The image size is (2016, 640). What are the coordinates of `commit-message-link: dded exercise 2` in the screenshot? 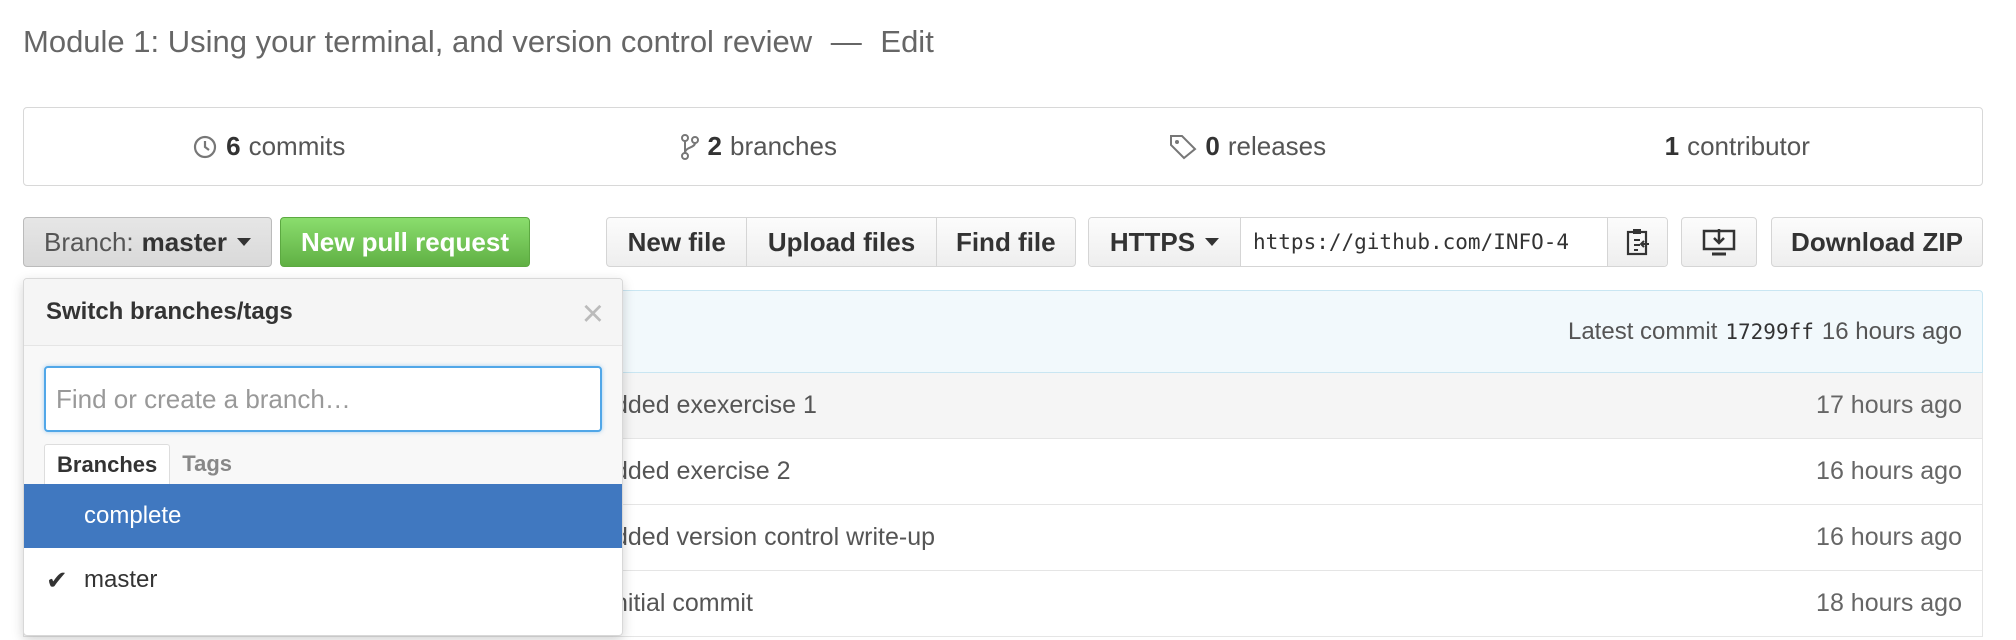 It's located at (702, 471).